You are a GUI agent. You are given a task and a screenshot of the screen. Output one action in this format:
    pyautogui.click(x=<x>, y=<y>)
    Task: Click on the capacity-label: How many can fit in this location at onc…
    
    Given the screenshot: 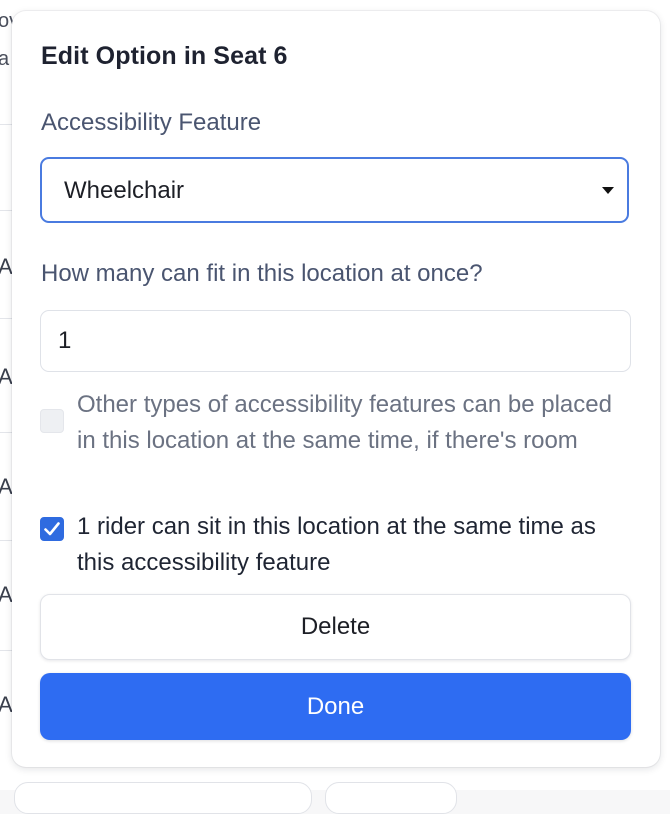 What is the action you would take?
    pyautogui.click(x=262, y=273)
    